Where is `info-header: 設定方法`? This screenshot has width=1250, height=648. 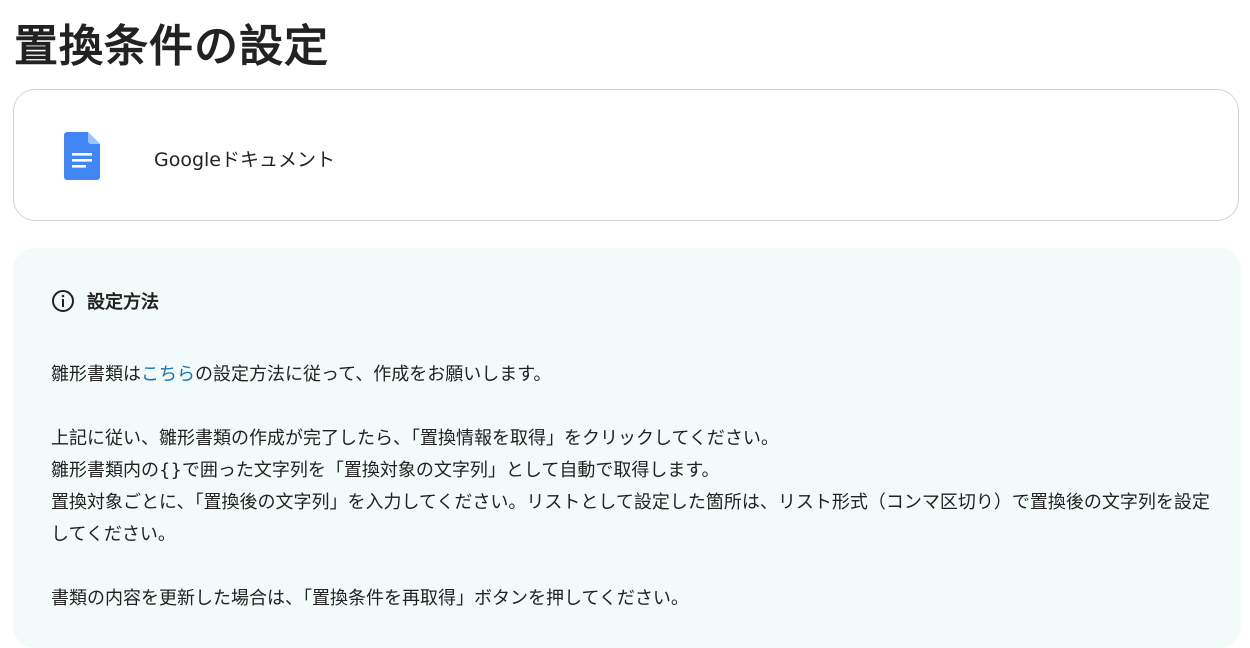
info-header: 設定方法 is located at coordinates (105, 301).